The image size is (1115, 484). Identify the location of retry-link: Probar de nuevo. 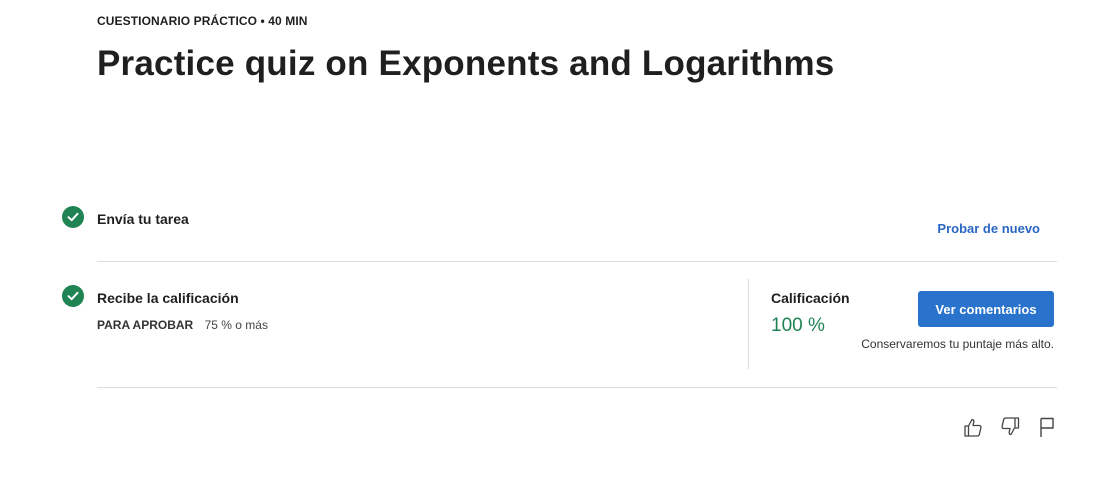
(988, 228).